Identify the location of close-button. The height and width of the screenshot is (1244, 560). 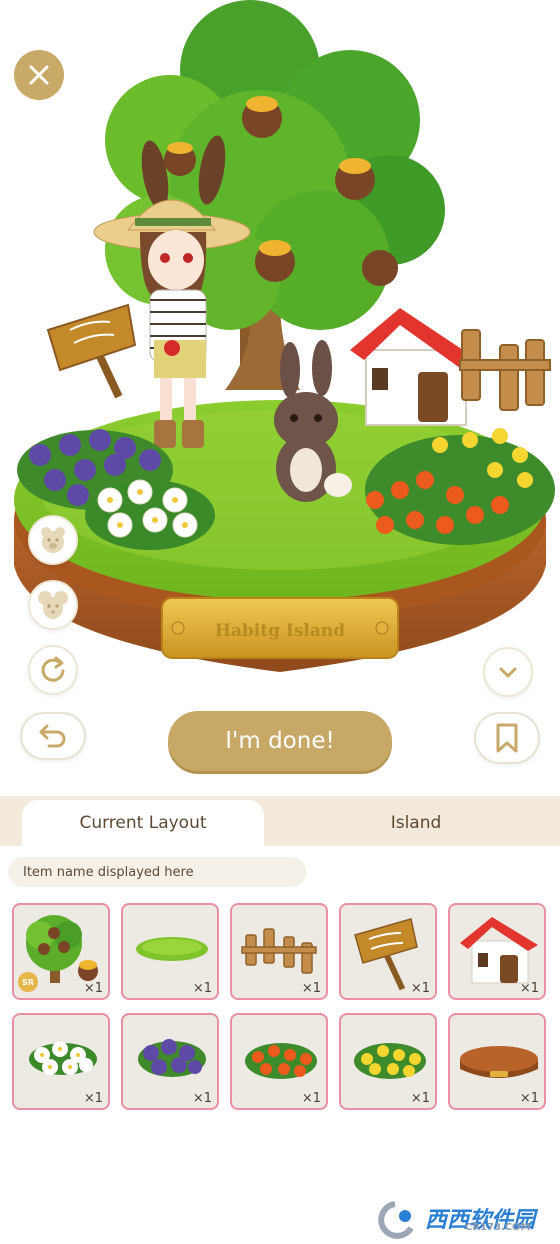
(39, 75).